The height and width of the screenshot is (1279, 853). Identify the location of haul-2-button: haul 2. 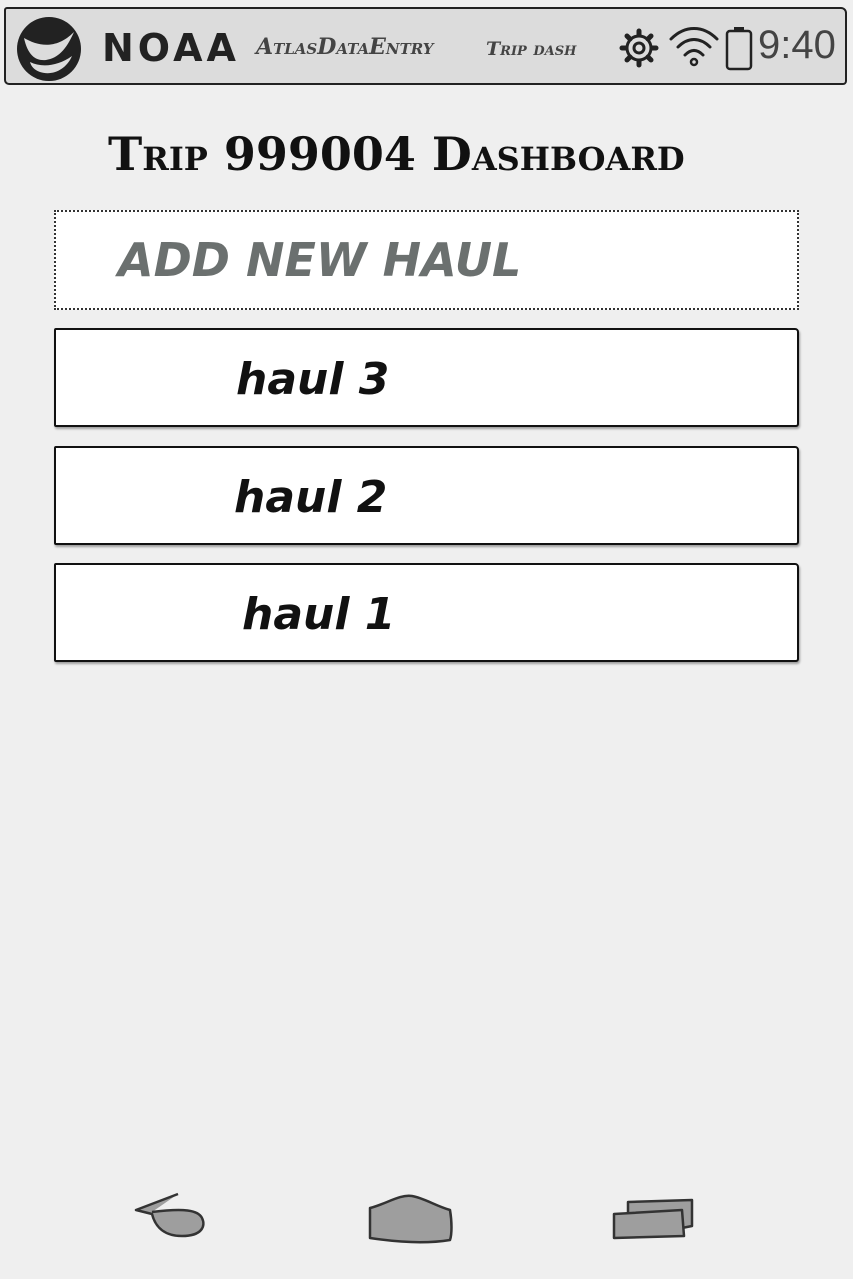
(426, 495).